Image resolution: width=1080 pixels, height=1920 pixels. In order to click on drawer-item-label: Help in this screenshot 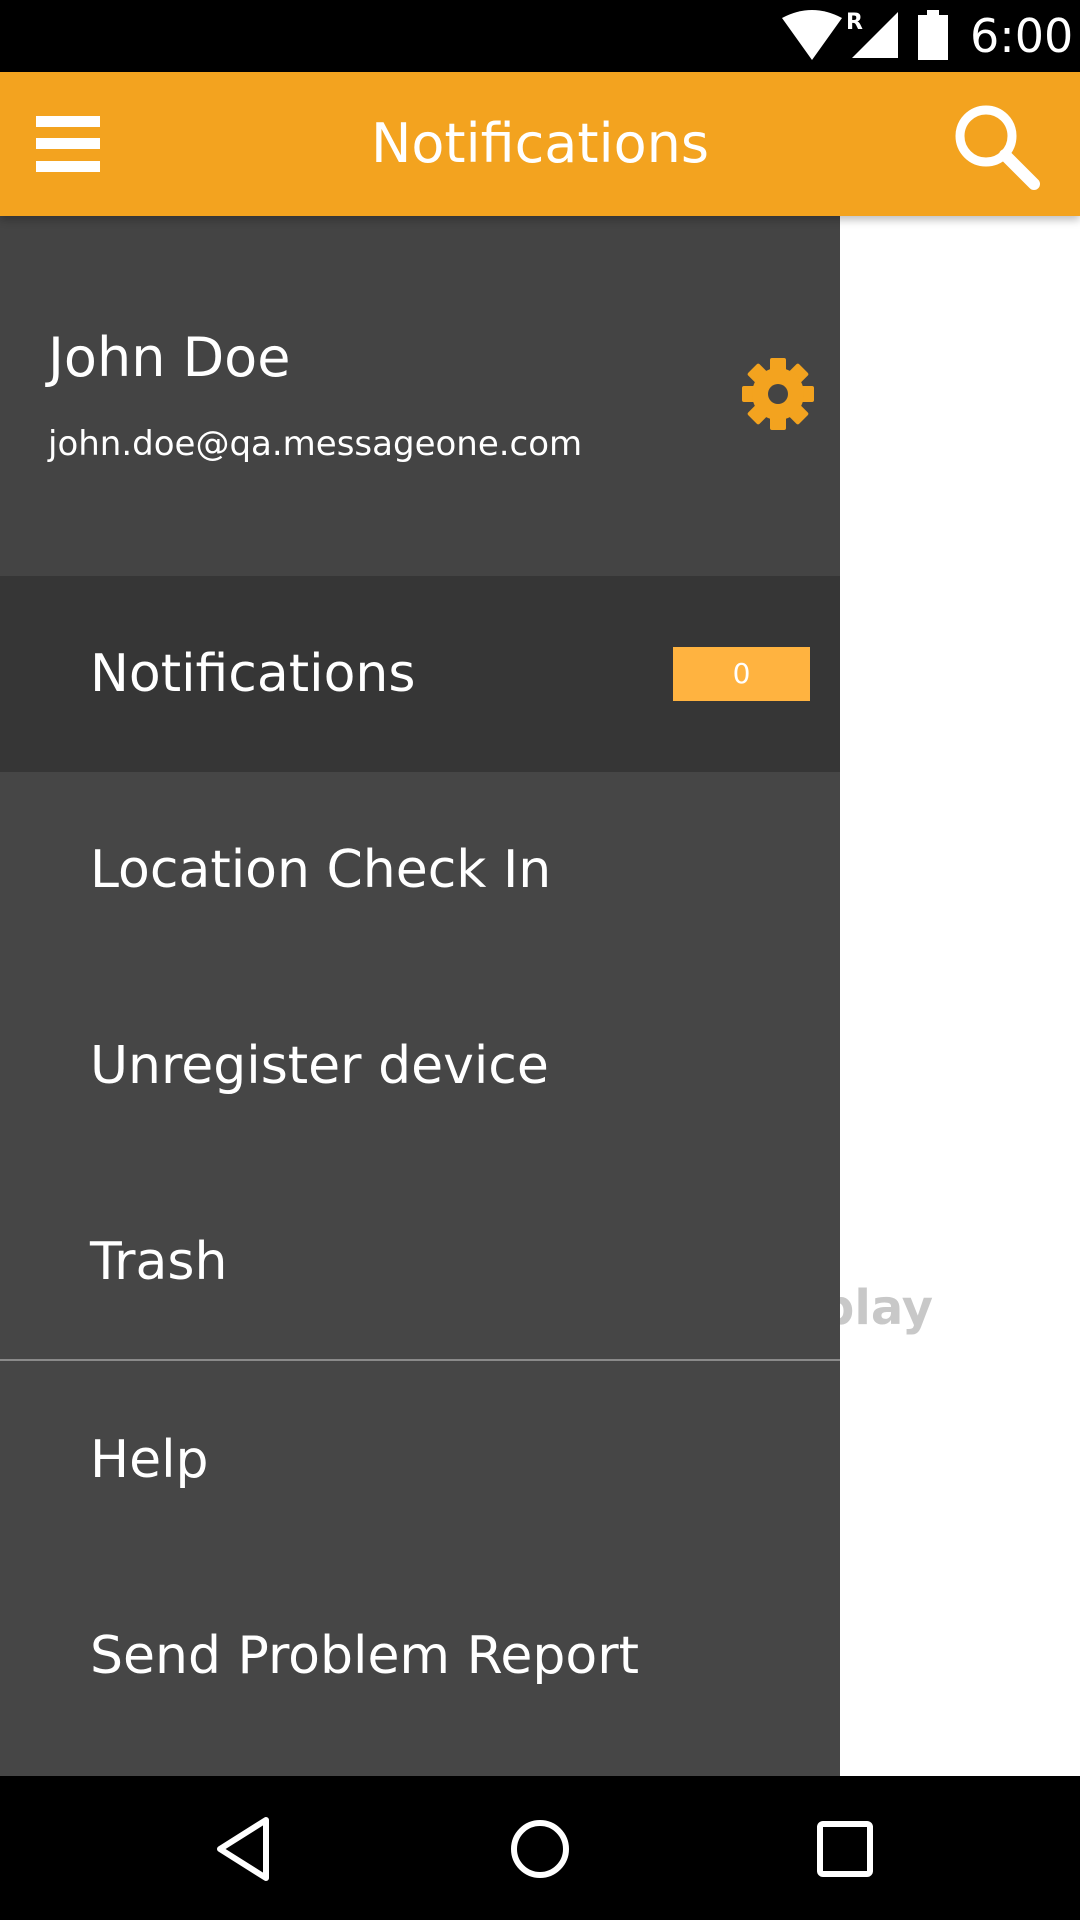, I will do `click(149, 1460)`.